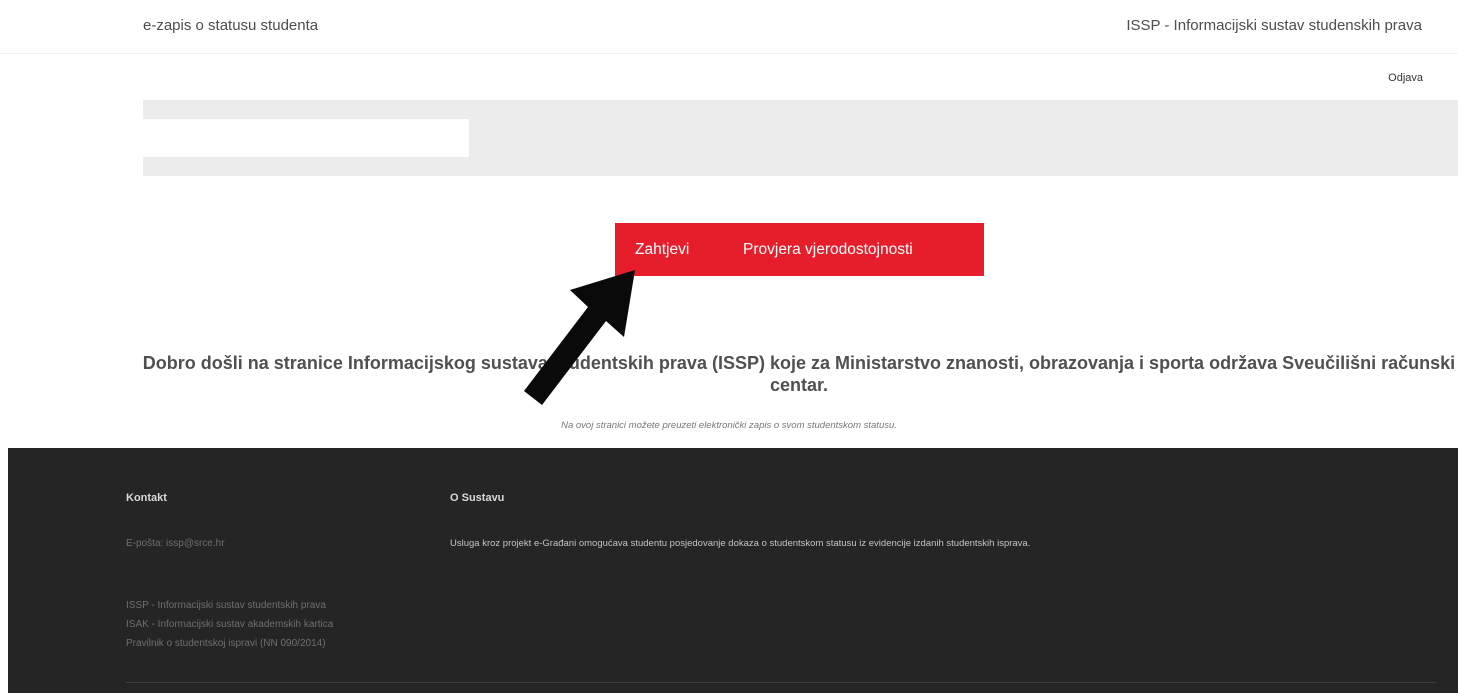 This screenshot has width=1458, height=693. I want to click on footer-email-line: E-pošta: issp@srce.hr, so click(175, 543).